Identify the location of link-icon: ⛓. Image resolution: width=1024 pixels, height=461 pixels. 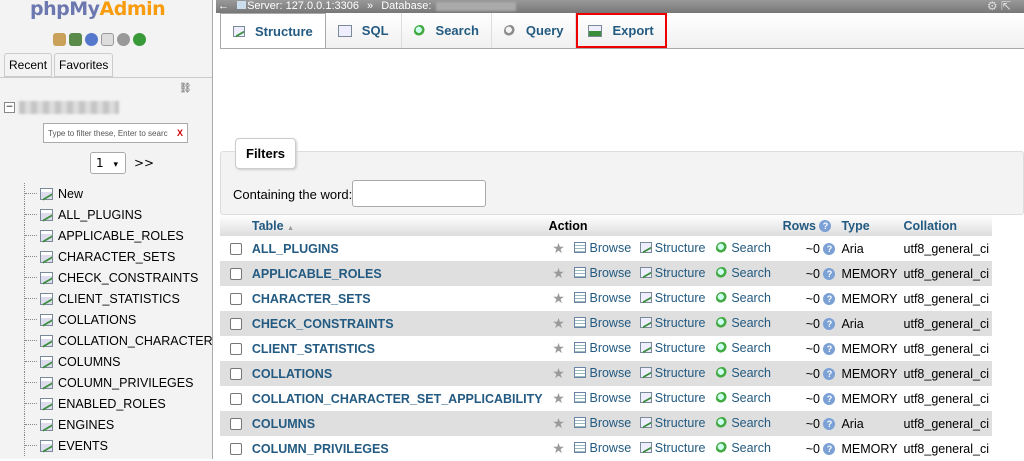
(185, 88).